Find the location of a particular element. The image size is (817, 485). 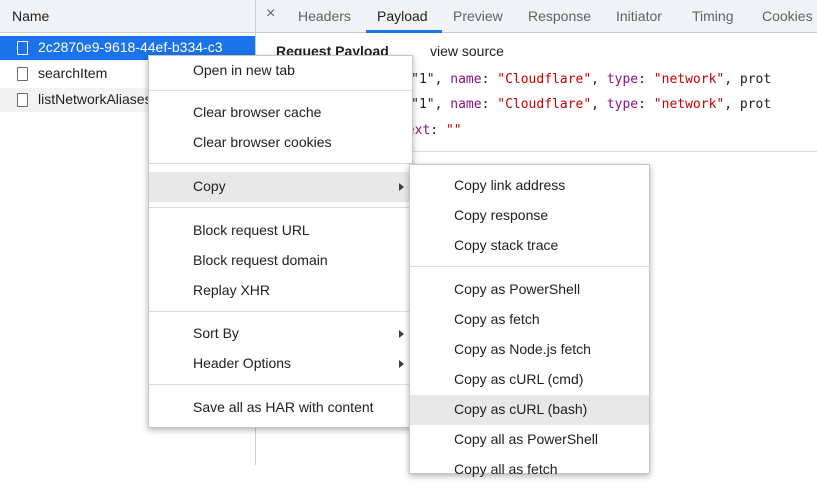

menu-item-label: Save all as HAR with content is located at coordinates (283, 407).